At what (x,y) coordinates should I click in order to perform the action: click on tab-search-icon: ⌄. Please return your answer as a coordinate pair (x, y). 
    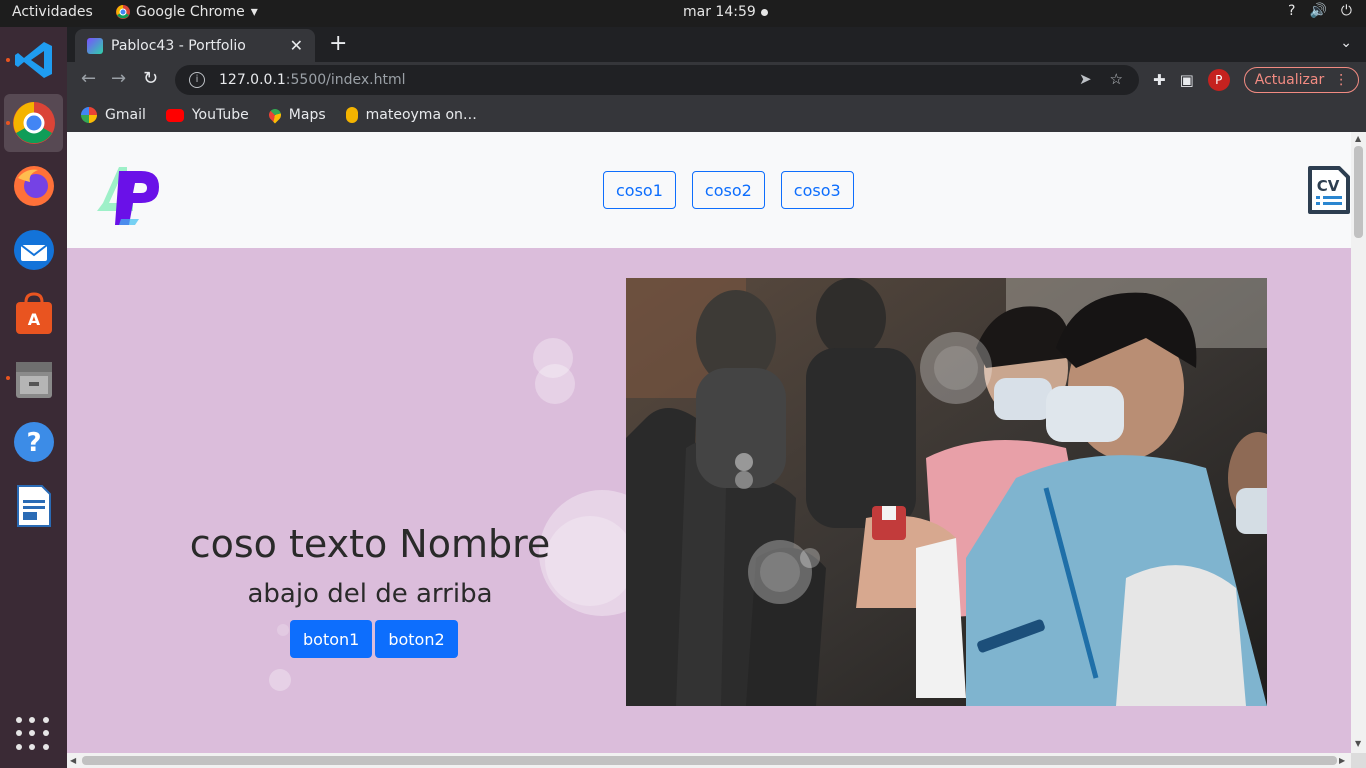
    Looking at the image, I should click on (1346, 43).